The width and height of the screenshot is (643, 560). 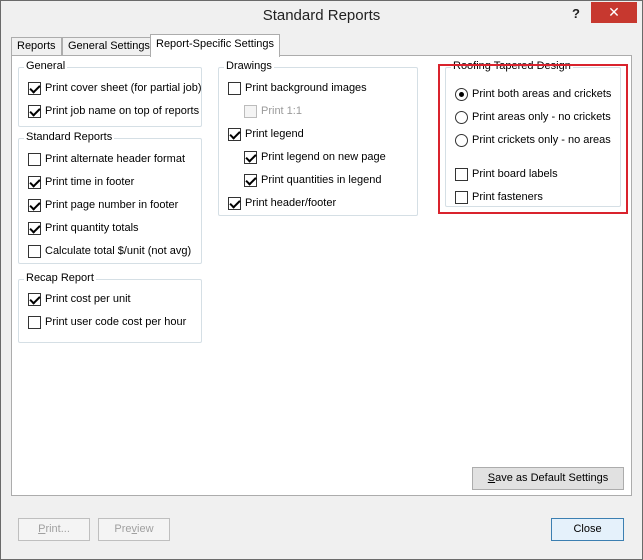 I want to click on option-label: Print legend on new page, so click(x=323, y=157).